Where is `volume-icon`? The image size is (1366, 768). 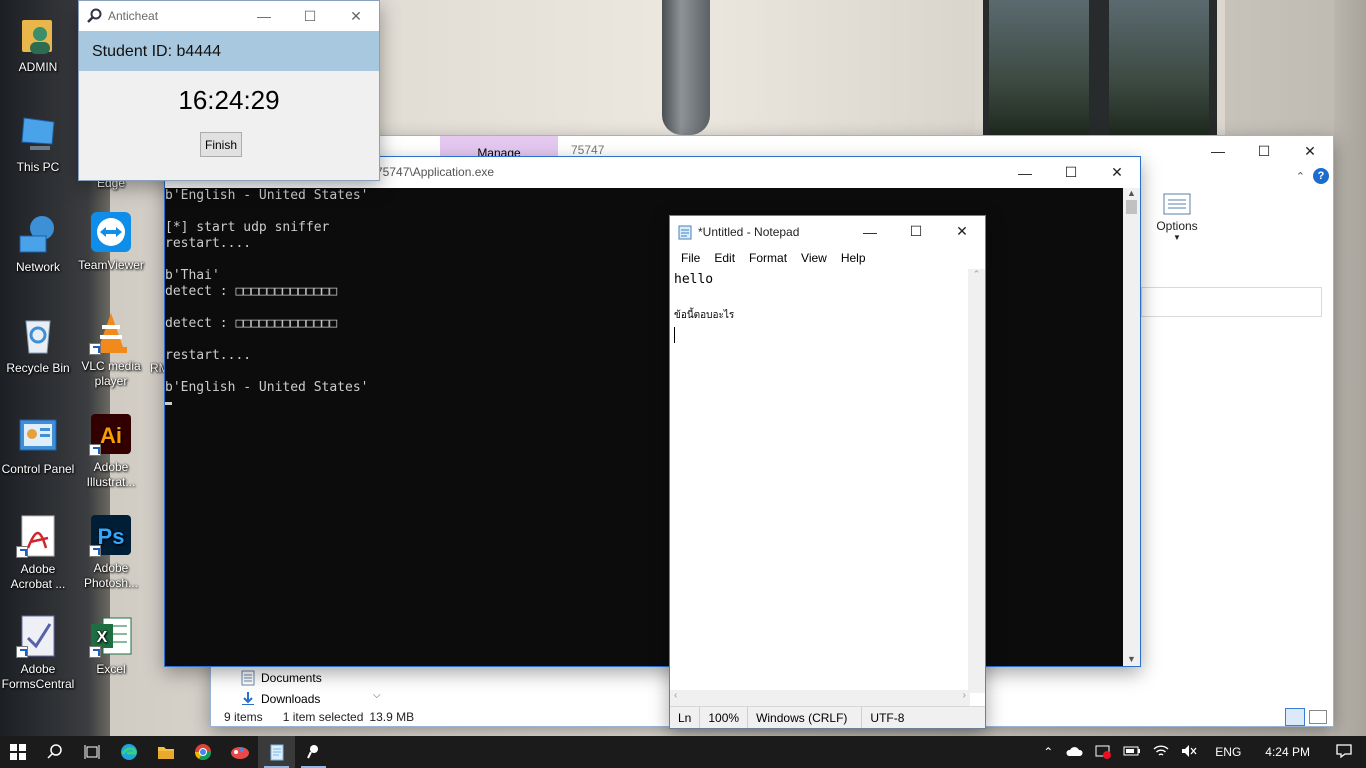 volume-icon is located at coordinates (1189, 752).